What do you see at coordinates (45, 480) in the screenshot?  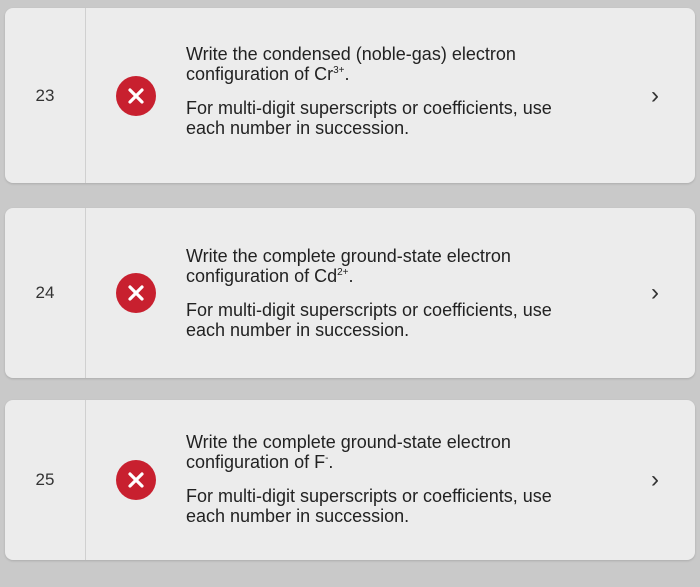 I see `question-number: 25` at bounding box center [45, 480].